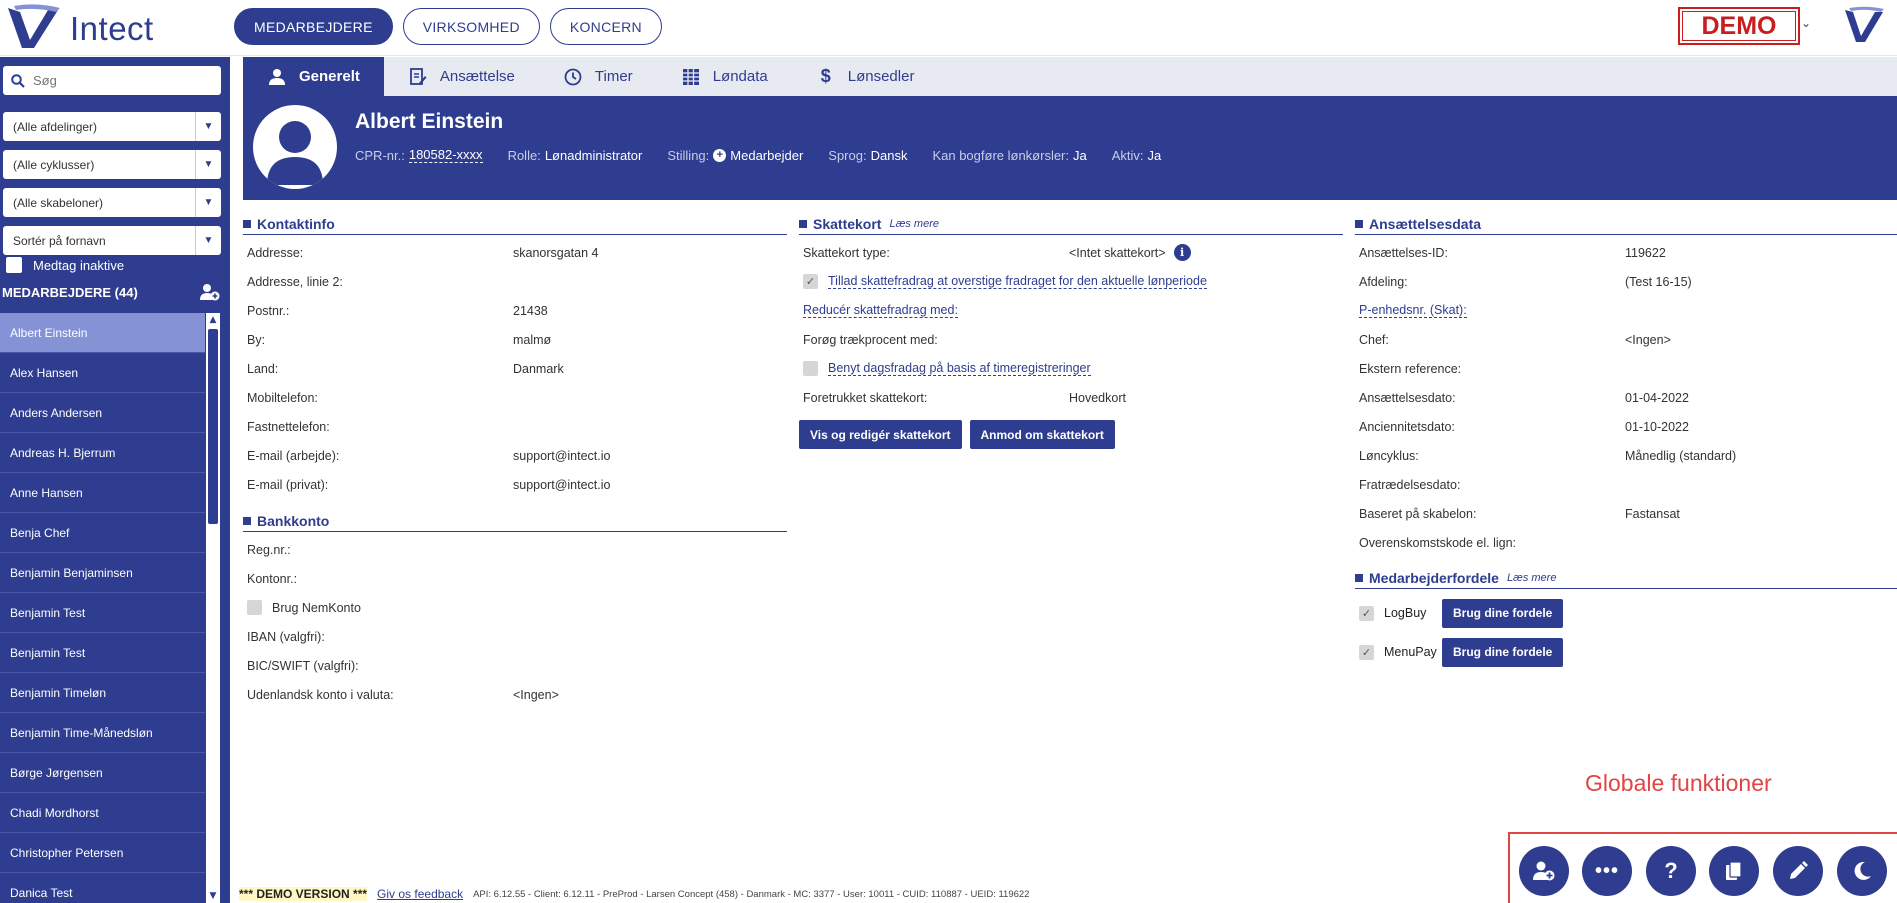  What do you see at coordinates (1680, 456) in the screenshot?
I see `field-value: Månedlig (standard)` at bounding box center [1680, 456].